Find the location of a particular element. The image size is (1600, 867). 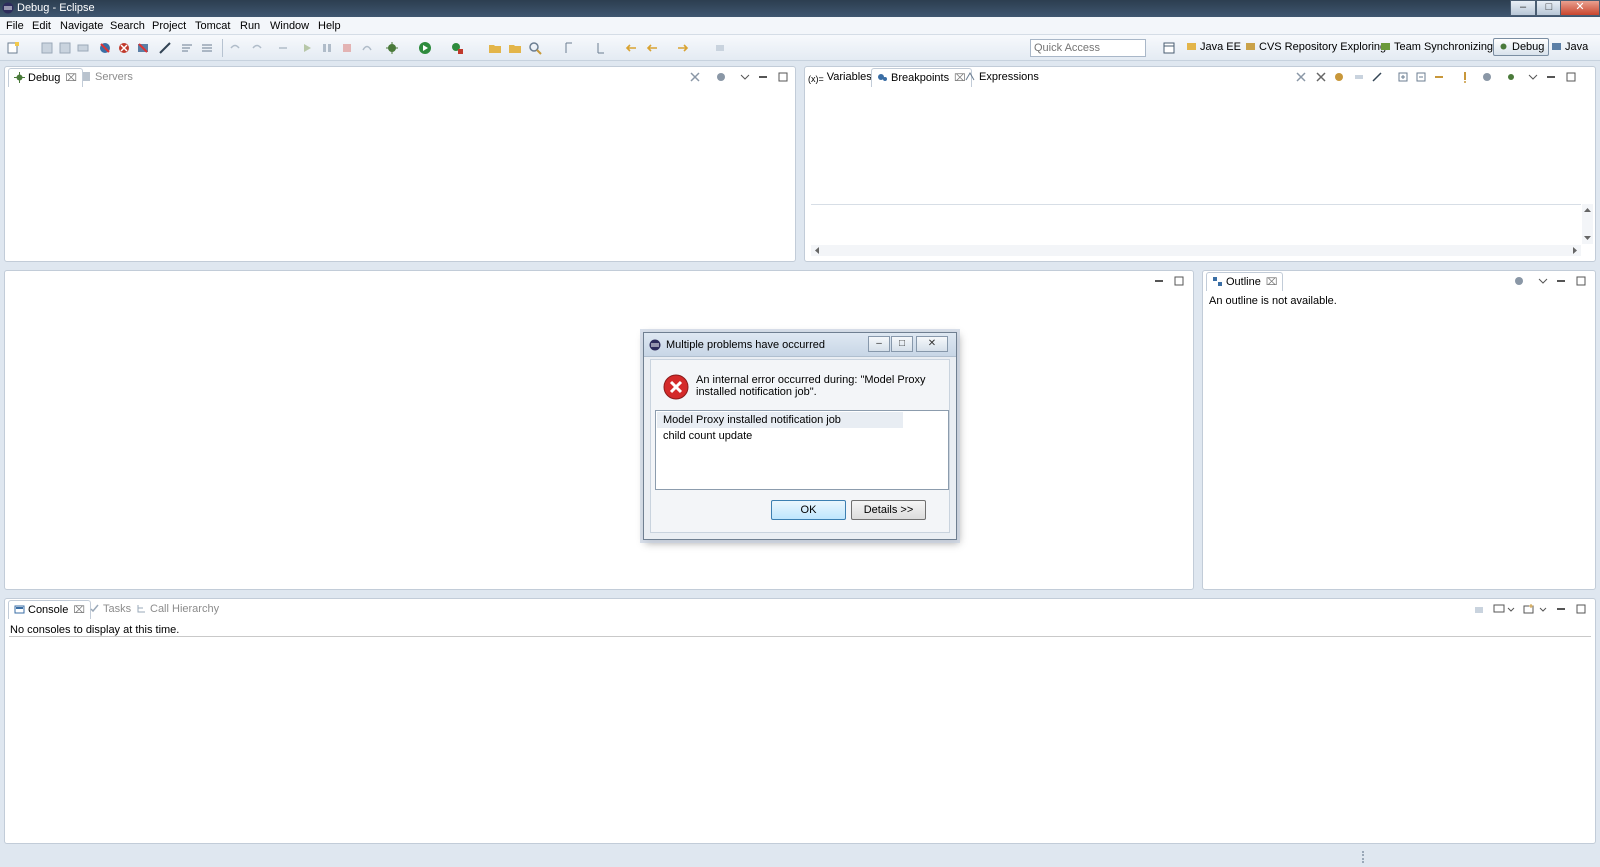

add-java-exception-icon is located at coordinates (1465, 77).